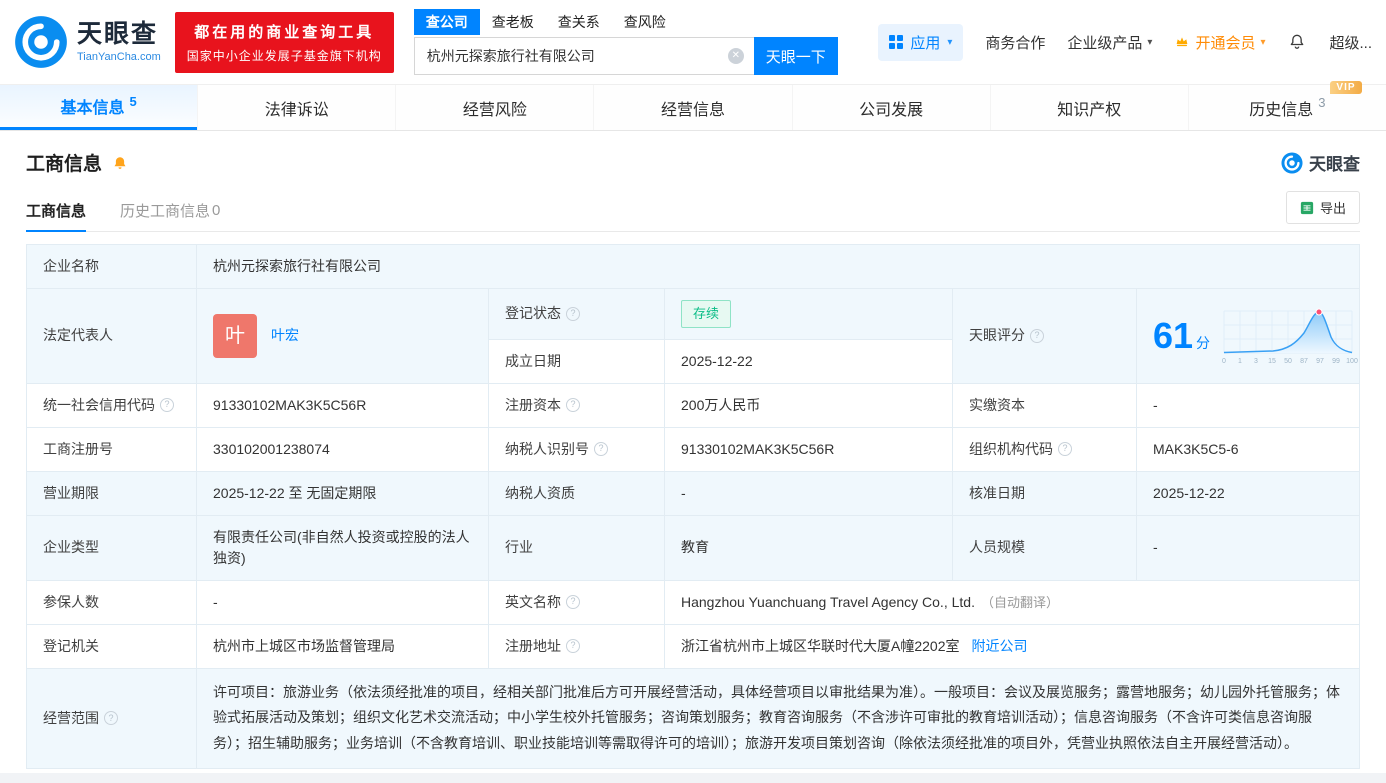  Describe the element at coordinates (1322, 102) in the screenshot. I see `tab-count-badge: 3` at that location.